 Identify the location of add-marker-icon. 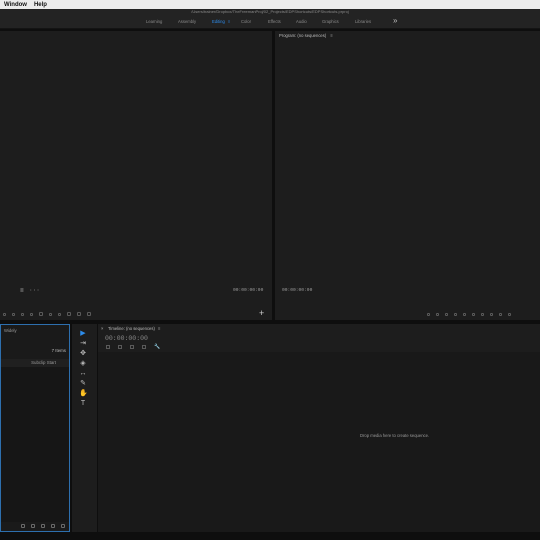
(144, 347).